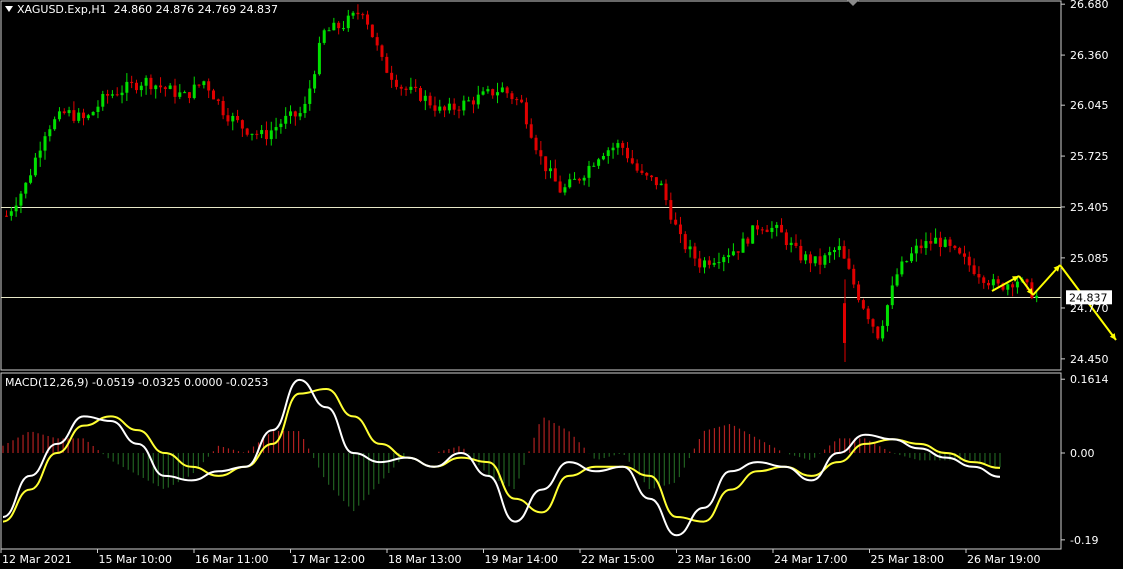  Describe the element at coordinates (617, 559) in the screenshot. I see `time-tick-label: 22 Mar 15:00` at that location.